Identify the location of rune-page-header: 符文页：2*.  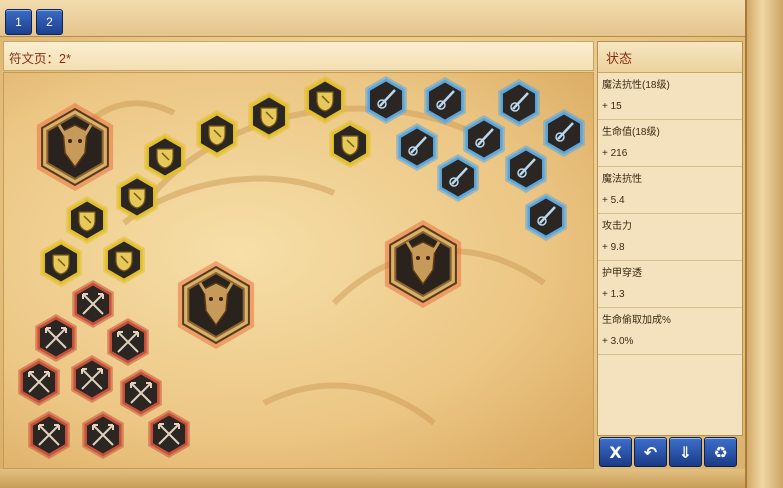
(298, 56).